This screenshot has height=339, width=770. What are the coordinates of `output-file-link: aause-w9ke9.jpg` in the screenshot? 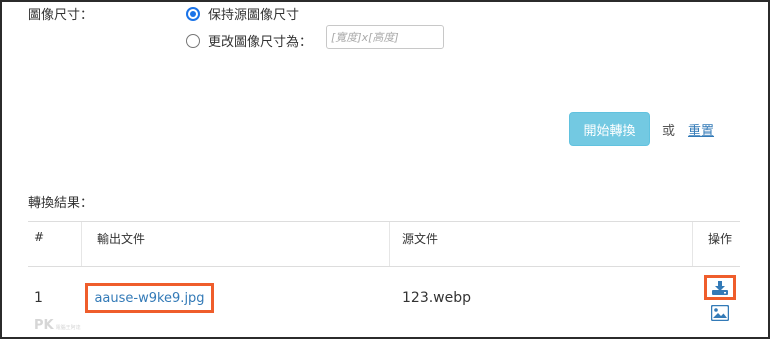 It's located at (149, 298).